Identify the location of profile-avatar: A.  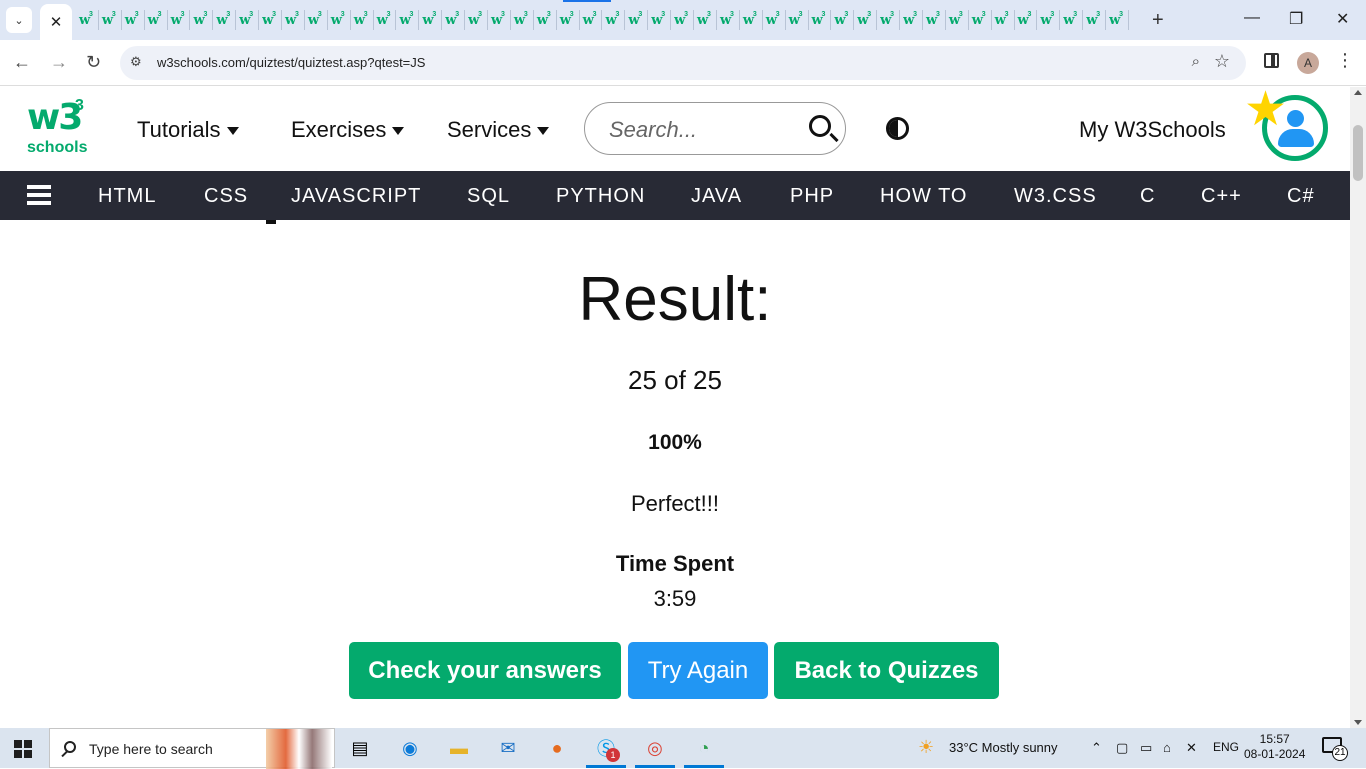
(1308, 63).